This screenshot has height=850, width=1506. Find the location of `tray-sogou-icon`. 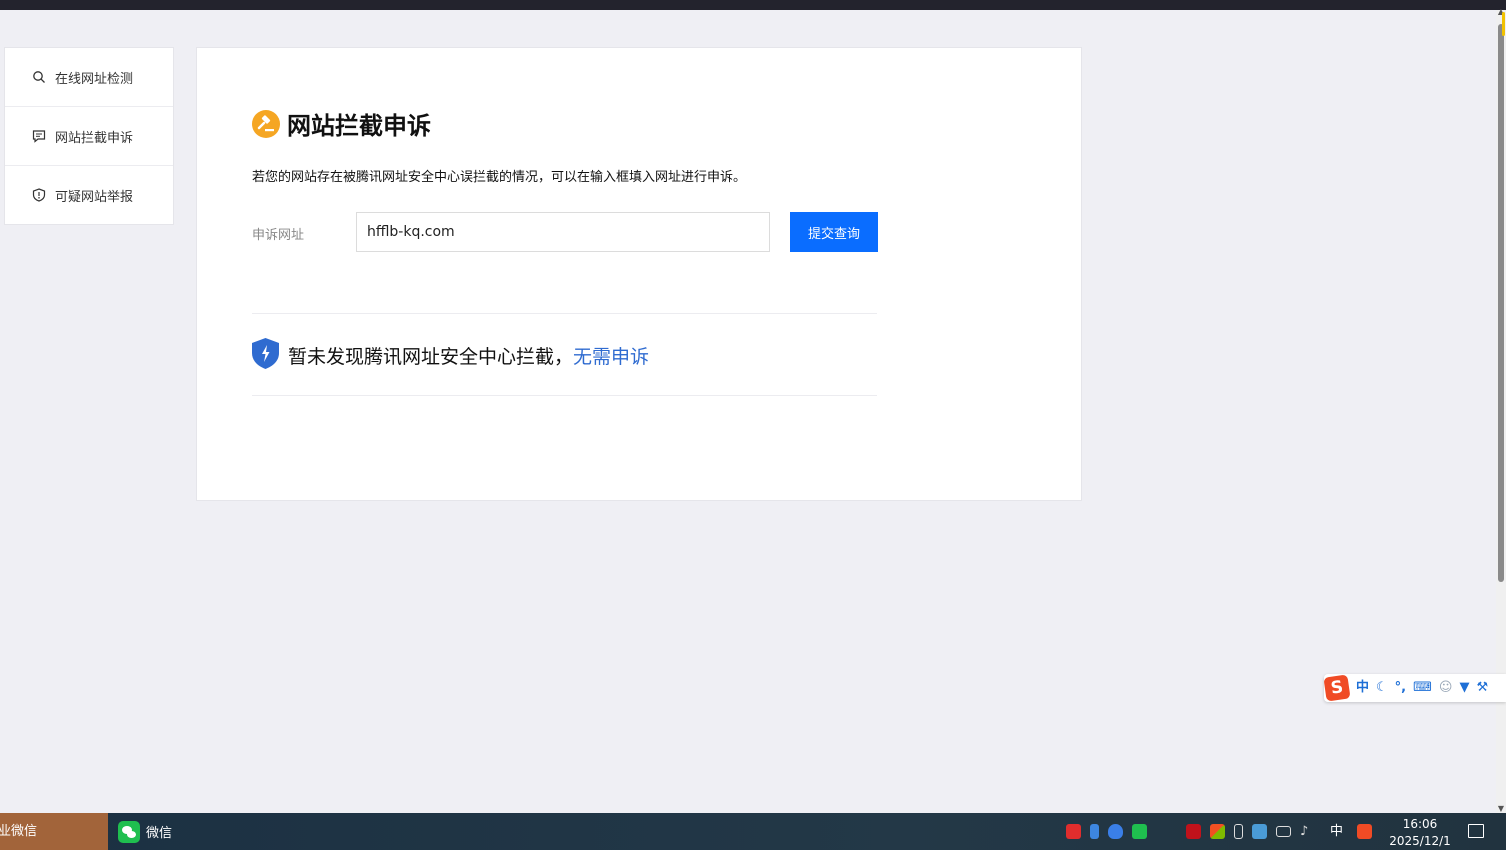

tray-sogou-icon is located at coordinates (1364, 831).